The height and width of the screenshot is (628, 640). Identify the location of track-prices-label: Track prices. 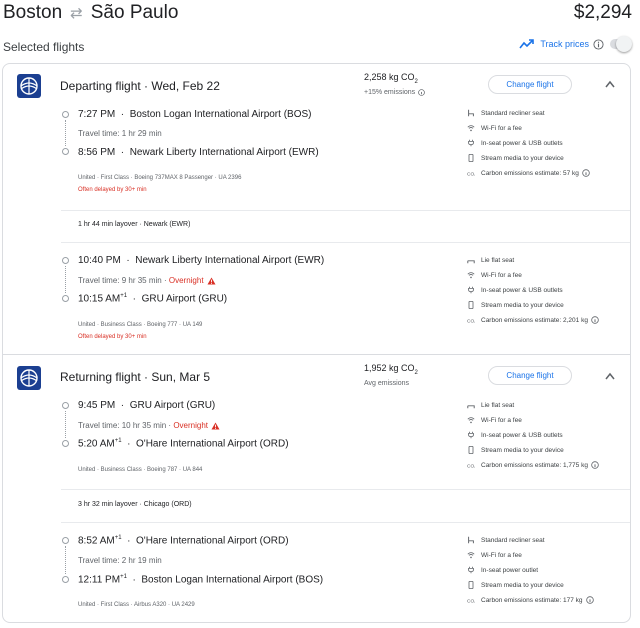
(564, 44).